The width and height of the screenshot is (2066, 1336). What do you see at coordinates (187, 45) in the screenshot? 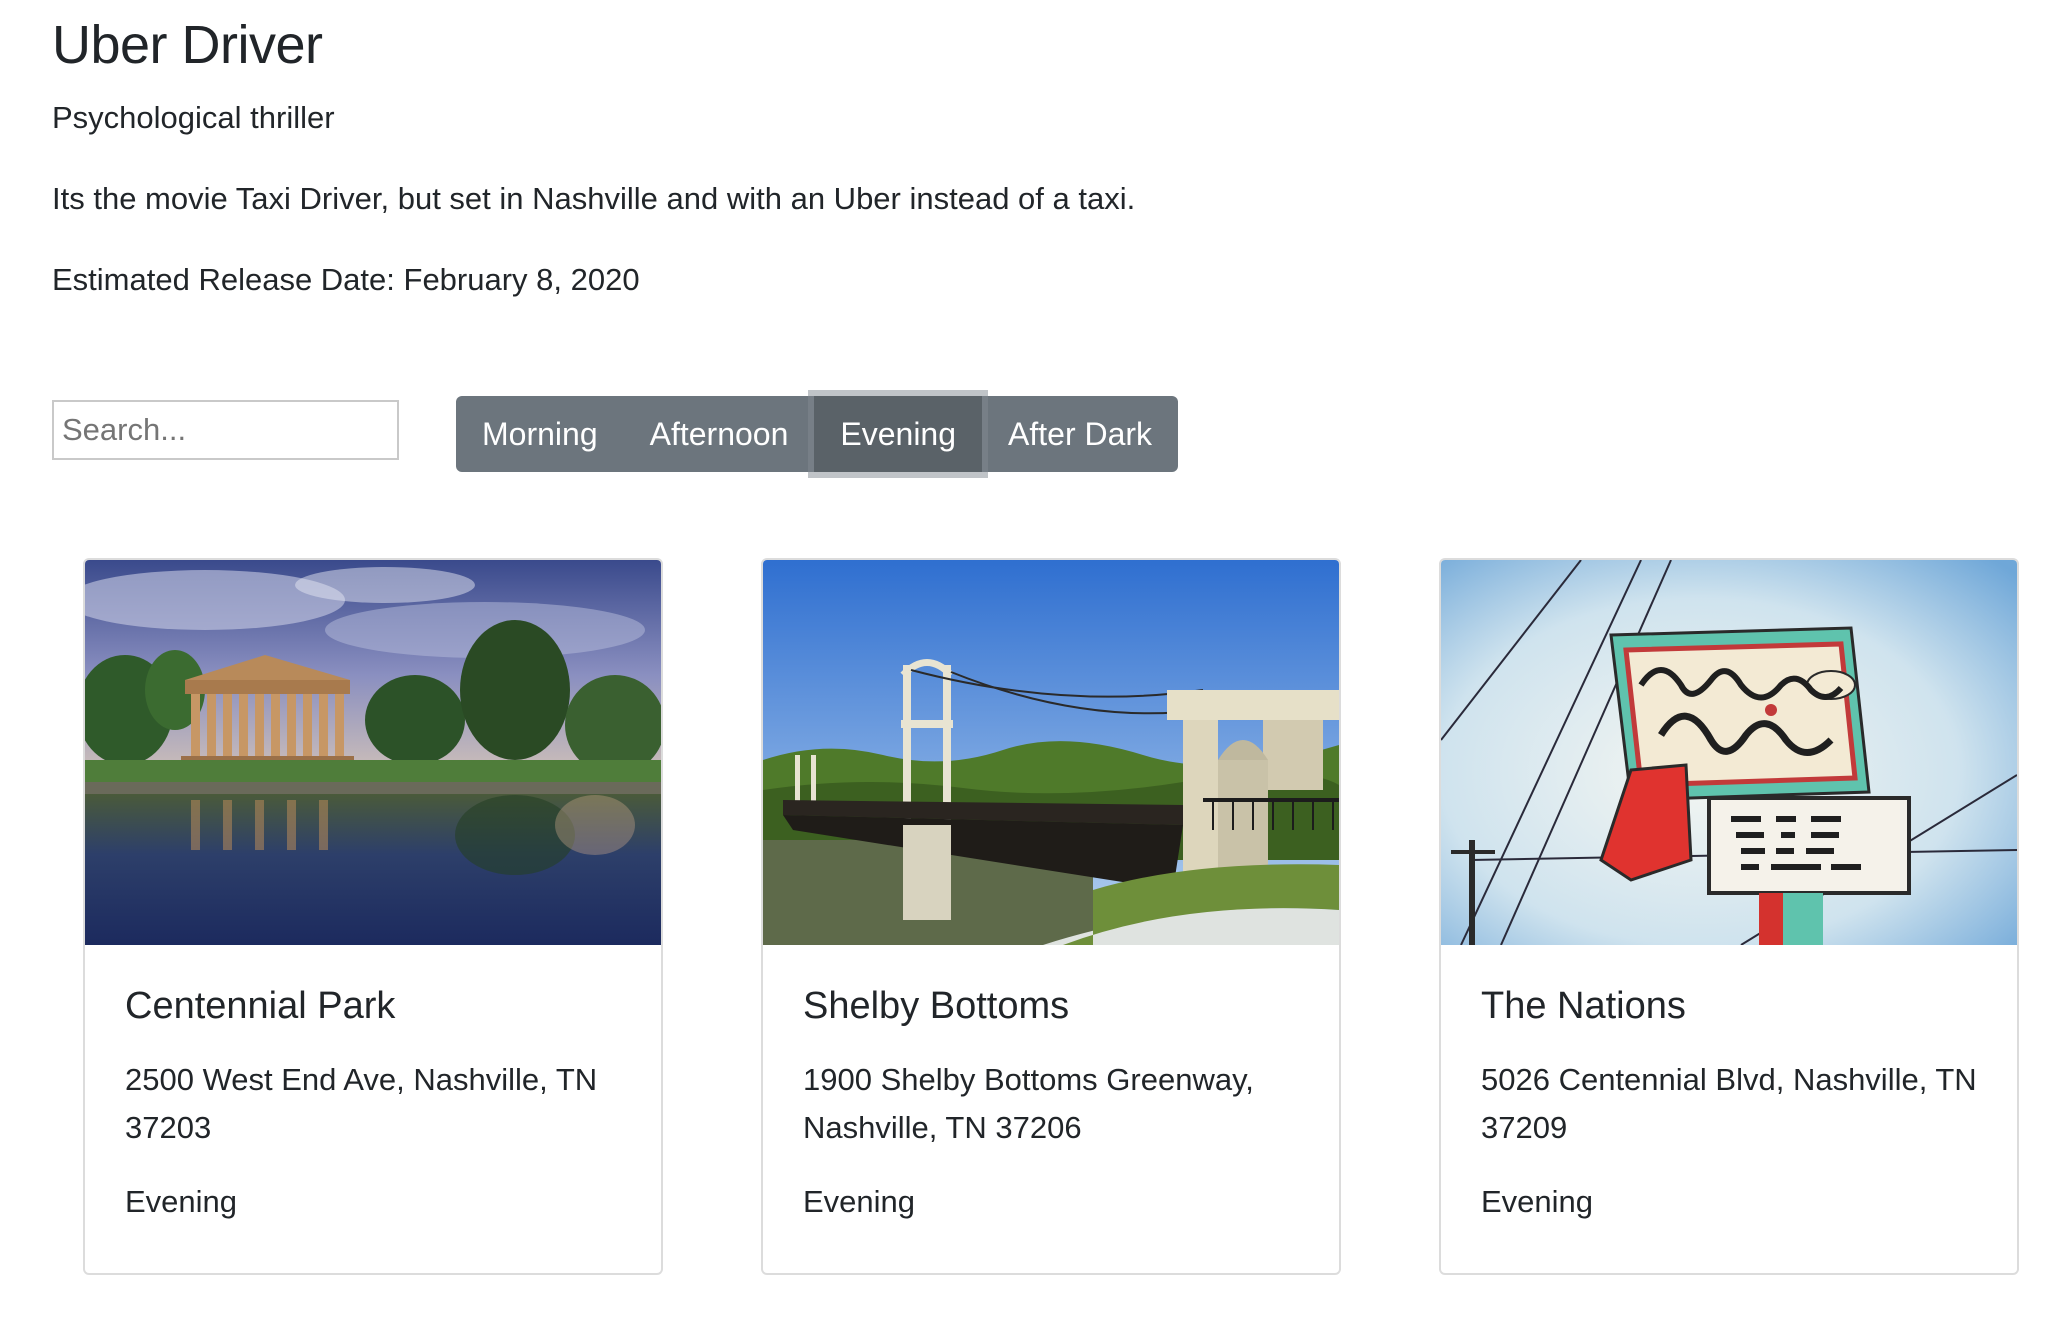
I see `page-title: Uber Driver` at bounding box center [187, 45].